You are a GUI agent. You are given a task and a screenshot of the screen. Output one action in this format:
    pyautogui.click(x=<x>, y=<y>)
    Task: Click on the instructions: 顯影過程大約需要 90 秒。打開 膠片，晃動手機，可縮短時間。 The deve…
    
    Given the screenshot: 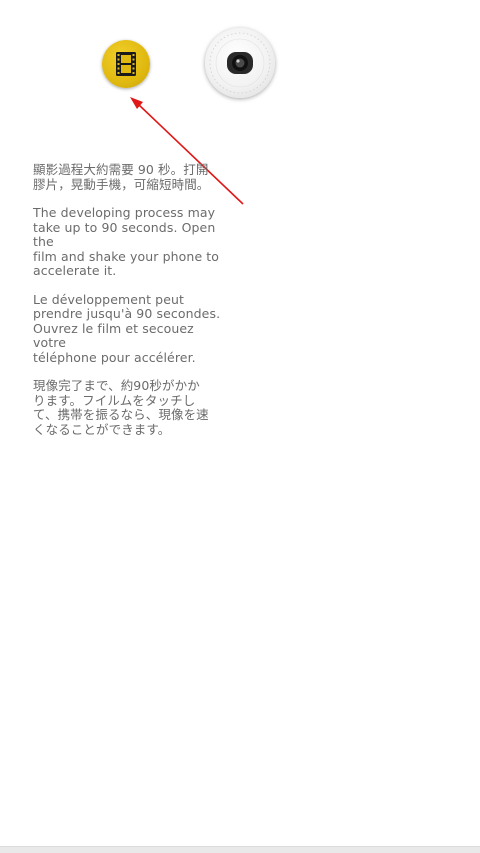 What is the action you would take?
    pyautogui.click(x=130, y=306)
    